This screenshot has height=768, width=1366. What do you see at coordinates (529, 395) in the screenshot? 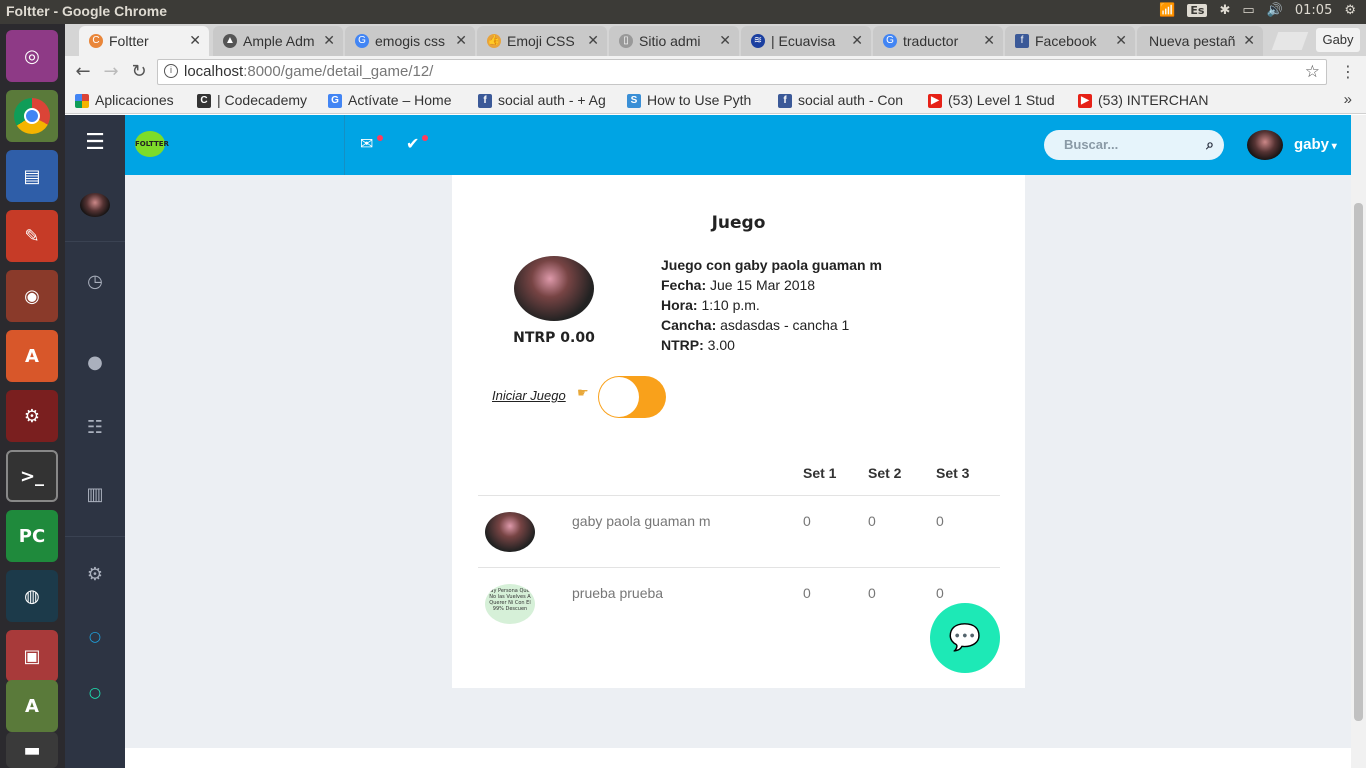
I see `start-game-link: Iniciar Juego` at bounding box center [529, 395].